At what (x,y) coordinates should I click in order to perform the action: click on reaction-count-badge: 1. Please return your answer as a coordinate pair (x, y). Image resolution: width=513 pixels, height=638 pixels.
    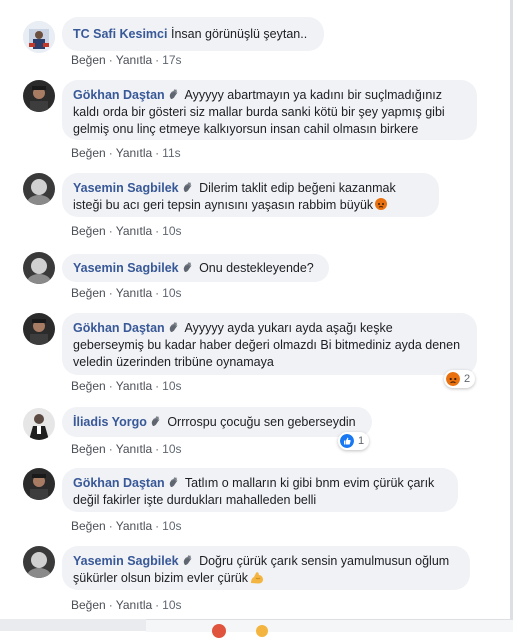
    Looking at the image, I should click on (354, 441).